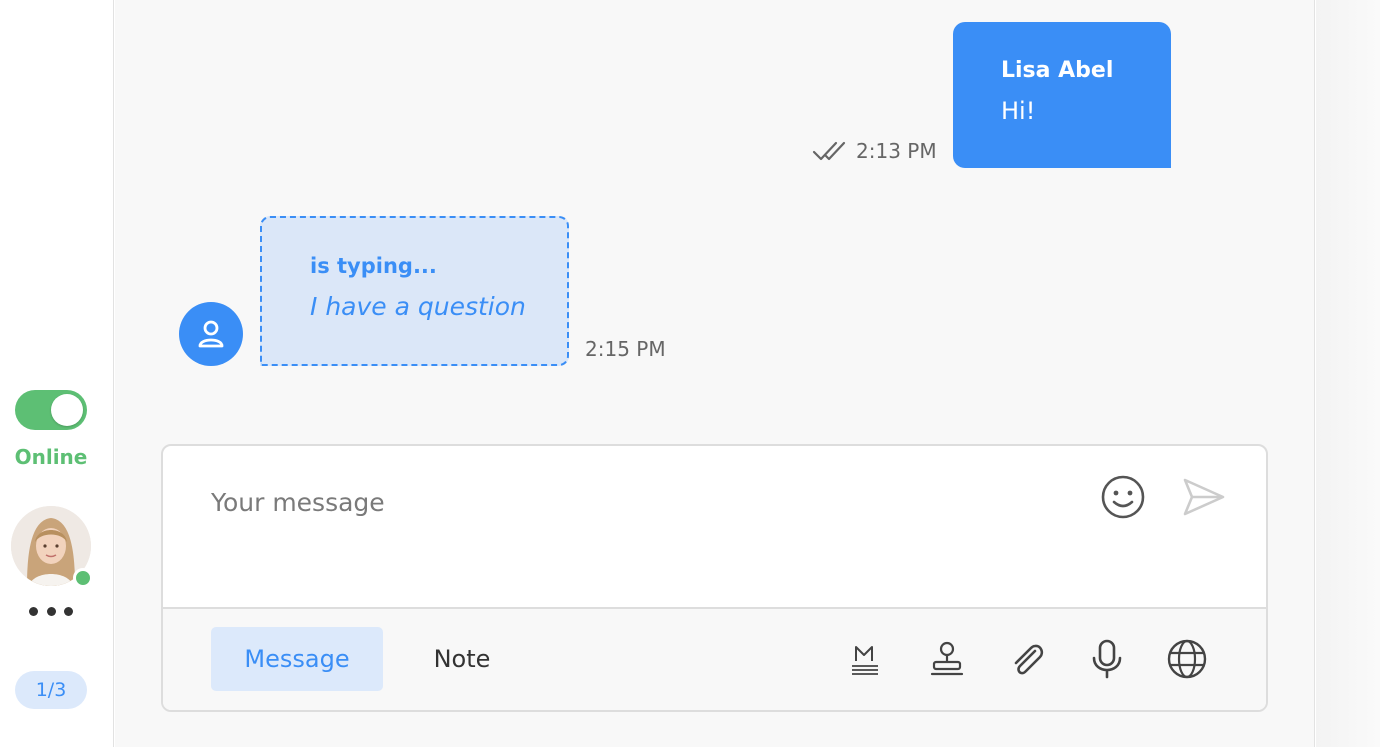 Image resolution: width=1380 pixels, height=747 pixels. What do you see at coordinates (1057, 70) in the screenshot?
I see `message-author: Lisa Abel` at bounding box center [1057, 70].